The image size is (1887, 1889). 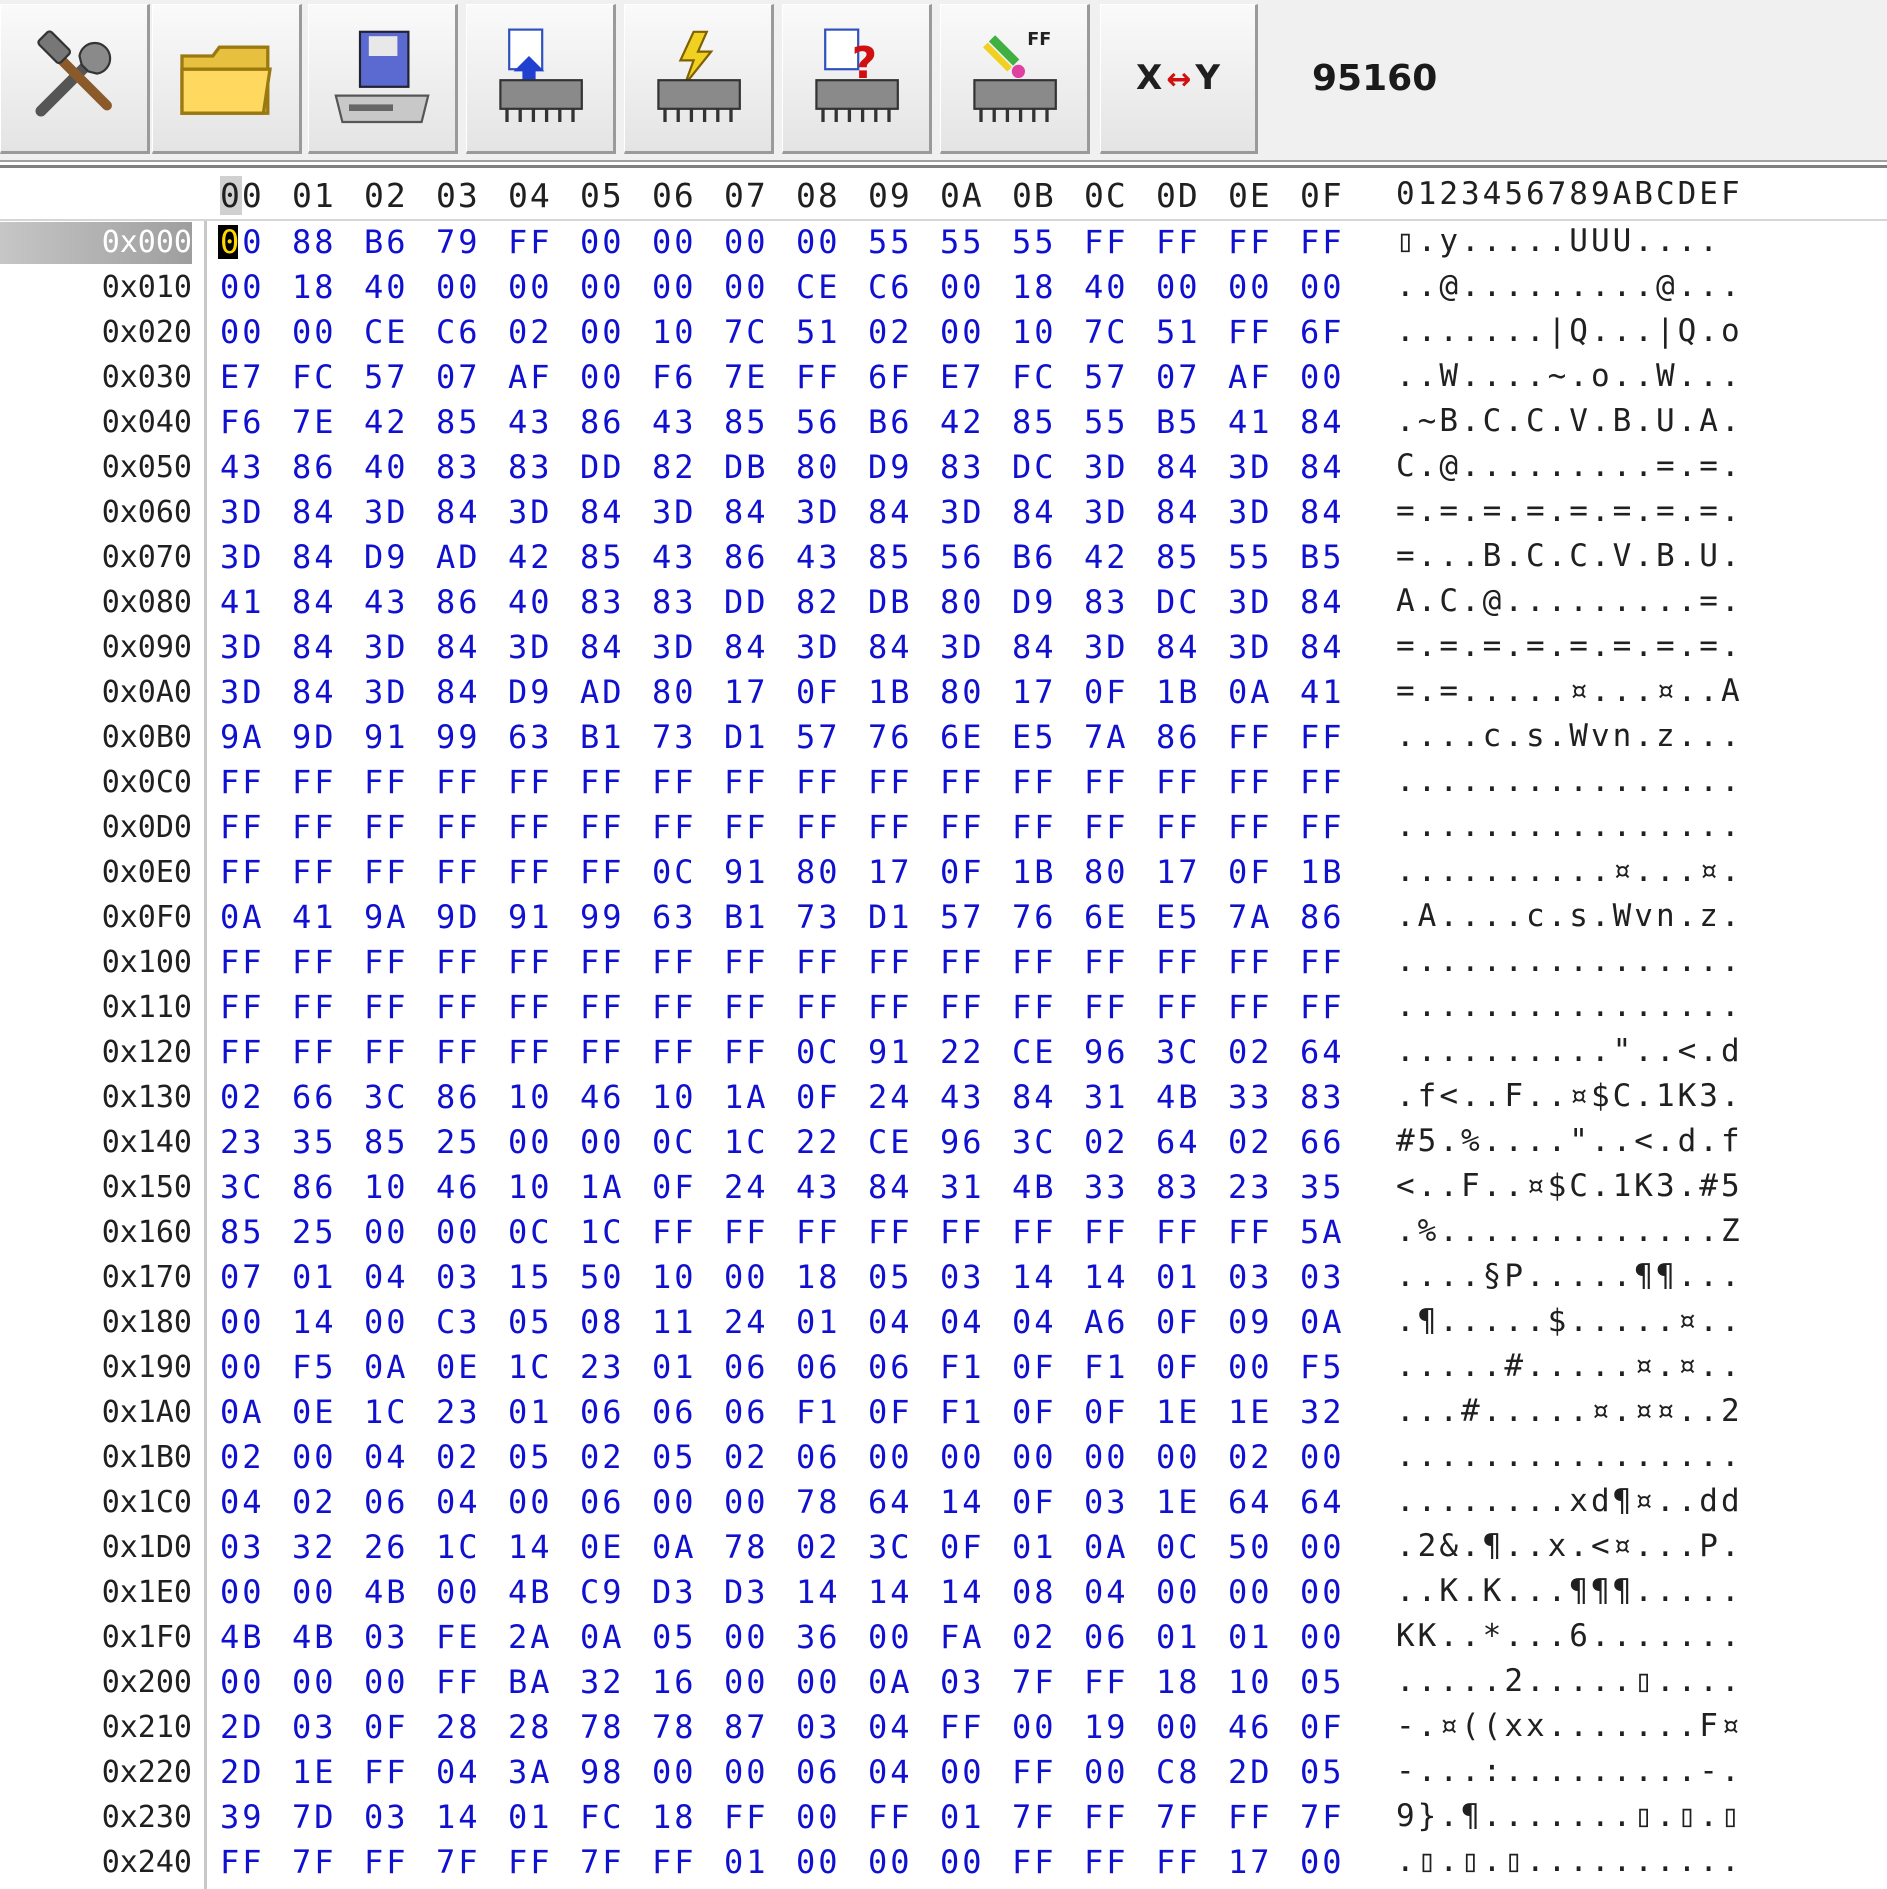 What do you see at coordinates (242, 1817) in the screenshot?
I see `hex-byte-cell: 39` at bounding box center [242, 1817].